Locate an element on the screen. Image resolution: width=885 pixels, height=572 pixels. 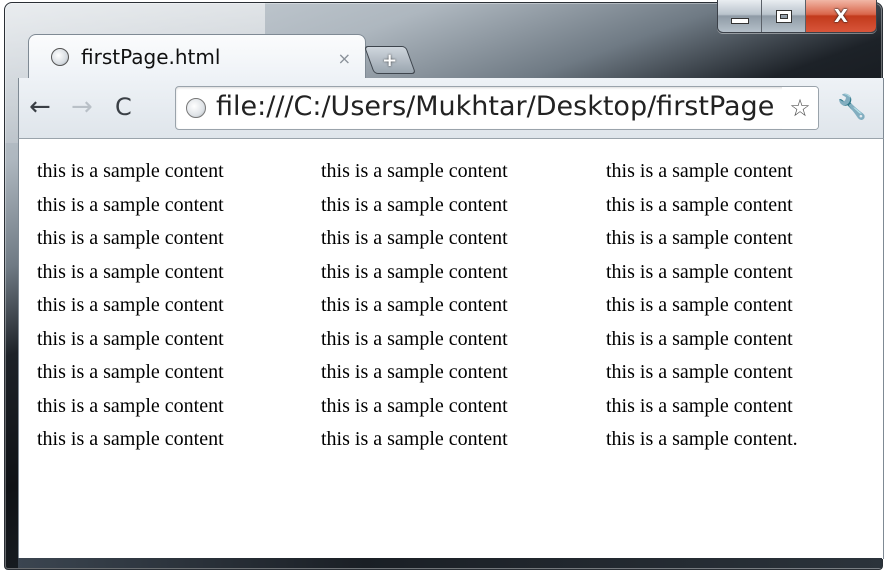
maximize-icon is located at coordinates (783, 16).